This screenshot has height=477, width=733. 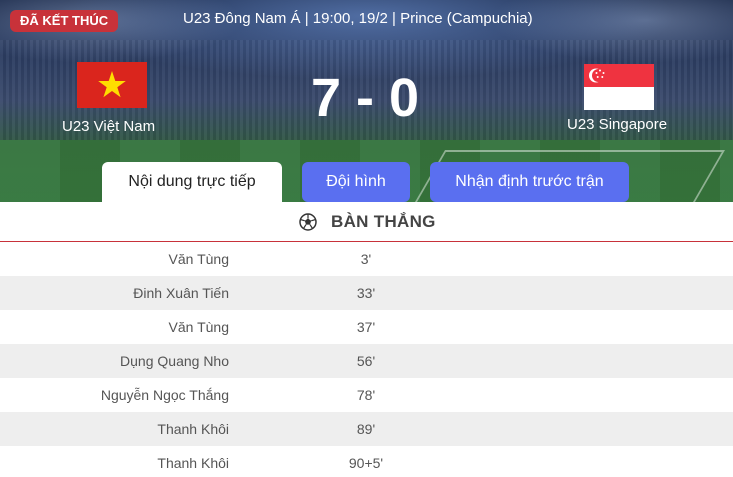 I want to click on away-team-name: U23 Singapore, so click(x=617, y=124).